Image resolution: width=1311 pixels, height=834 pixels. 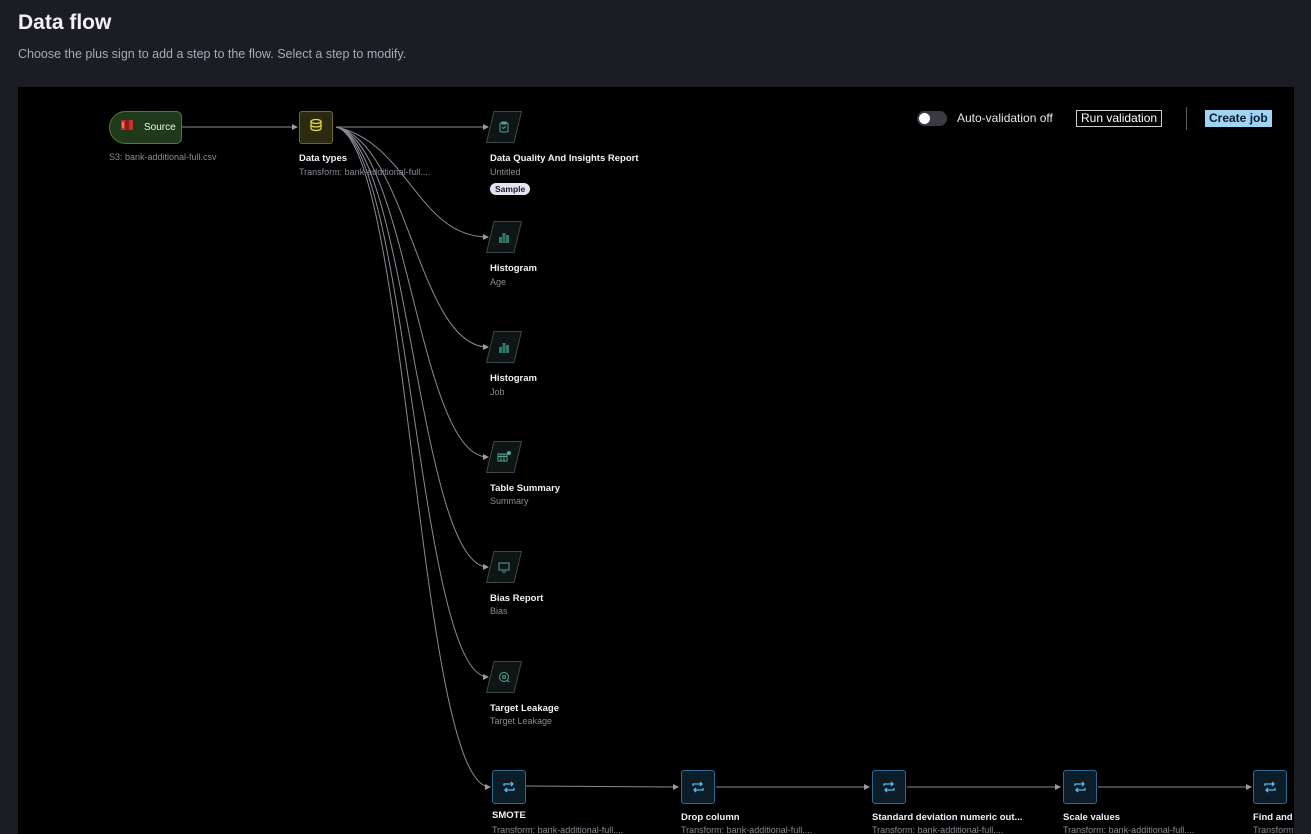 I want to click on edge-datatypes-bias, so click(x=412, y=348).